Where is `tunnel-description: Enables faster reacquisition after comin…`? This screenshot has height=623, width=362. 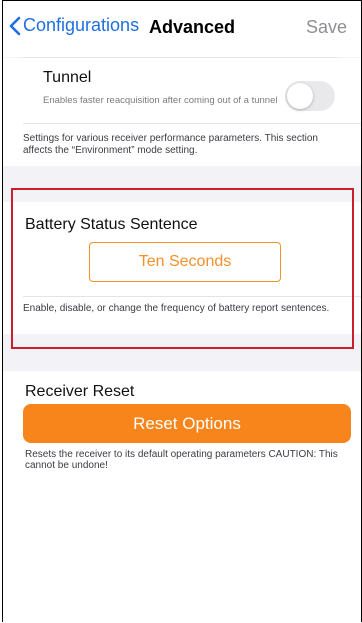 tunnel-description: Enables faster reacquisition after comin… is located at coordinates (160, 100).